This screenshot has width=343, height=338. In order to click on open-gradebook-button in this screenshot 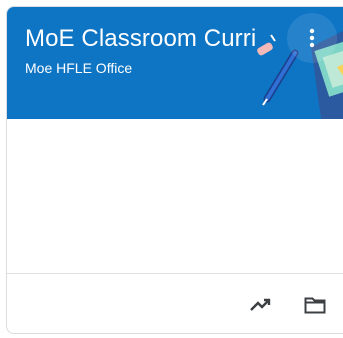, I will do `click(261, 305)`.